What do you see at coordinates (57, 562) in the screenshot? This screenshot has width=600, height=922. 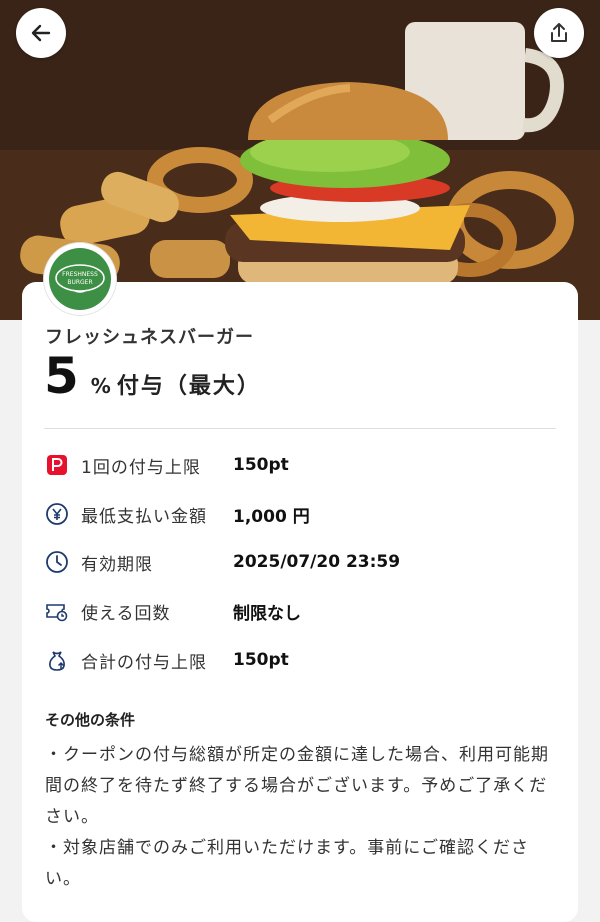 I see `clock-icon` at bounding box center [57, 562].